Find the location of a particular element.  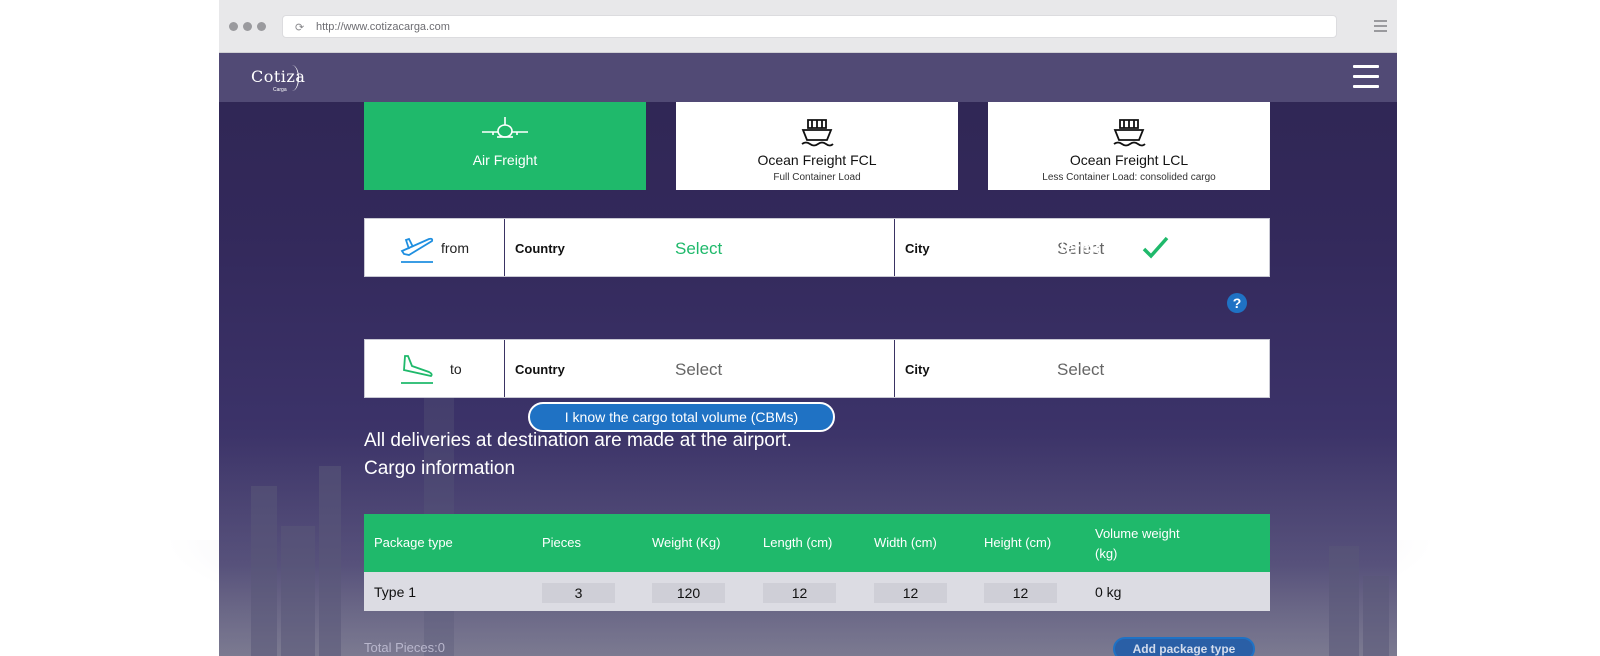

column-header: Volume weight is located at coordinates (1137, 533).